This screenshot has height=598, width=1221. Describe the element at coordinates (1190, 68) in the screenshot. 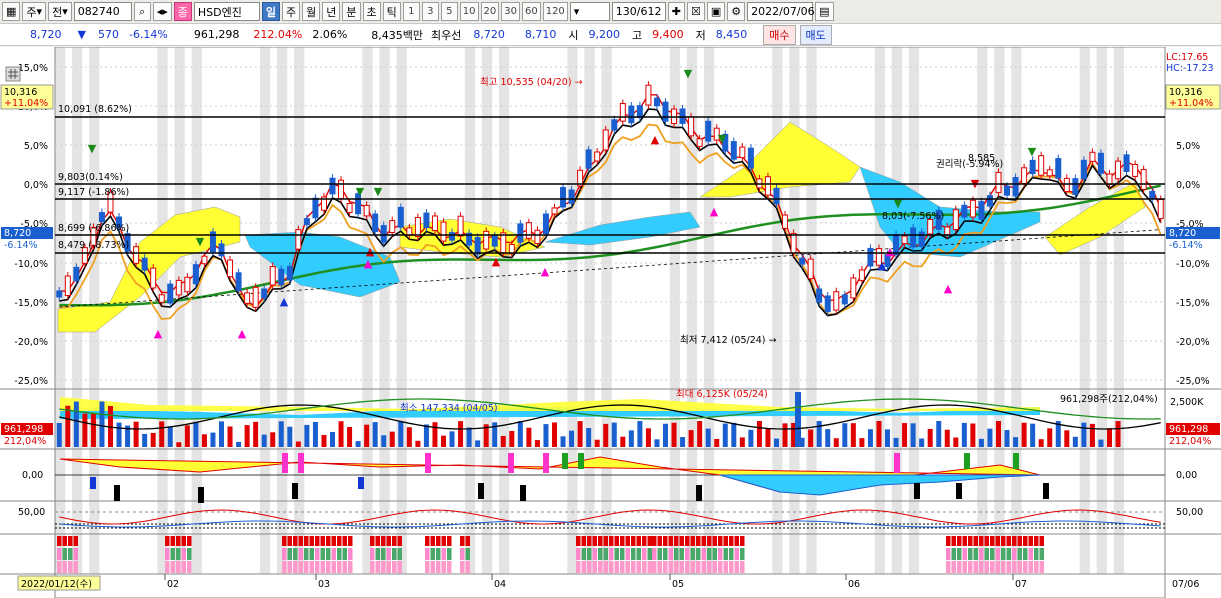

I see `hc-label: HC:-17.23` at that location.